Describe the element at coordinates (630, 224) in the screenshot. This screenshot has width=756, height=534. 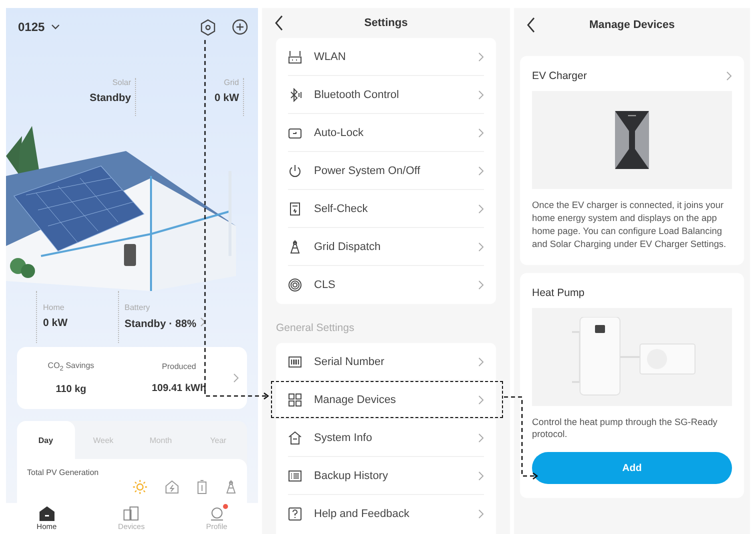
I see `device-description: Once the EV charger is connected, it joins your home energy system and displays on the app home page. You can configure Load Balancing and Solar Charging under EV Charger Settings.` at that location.